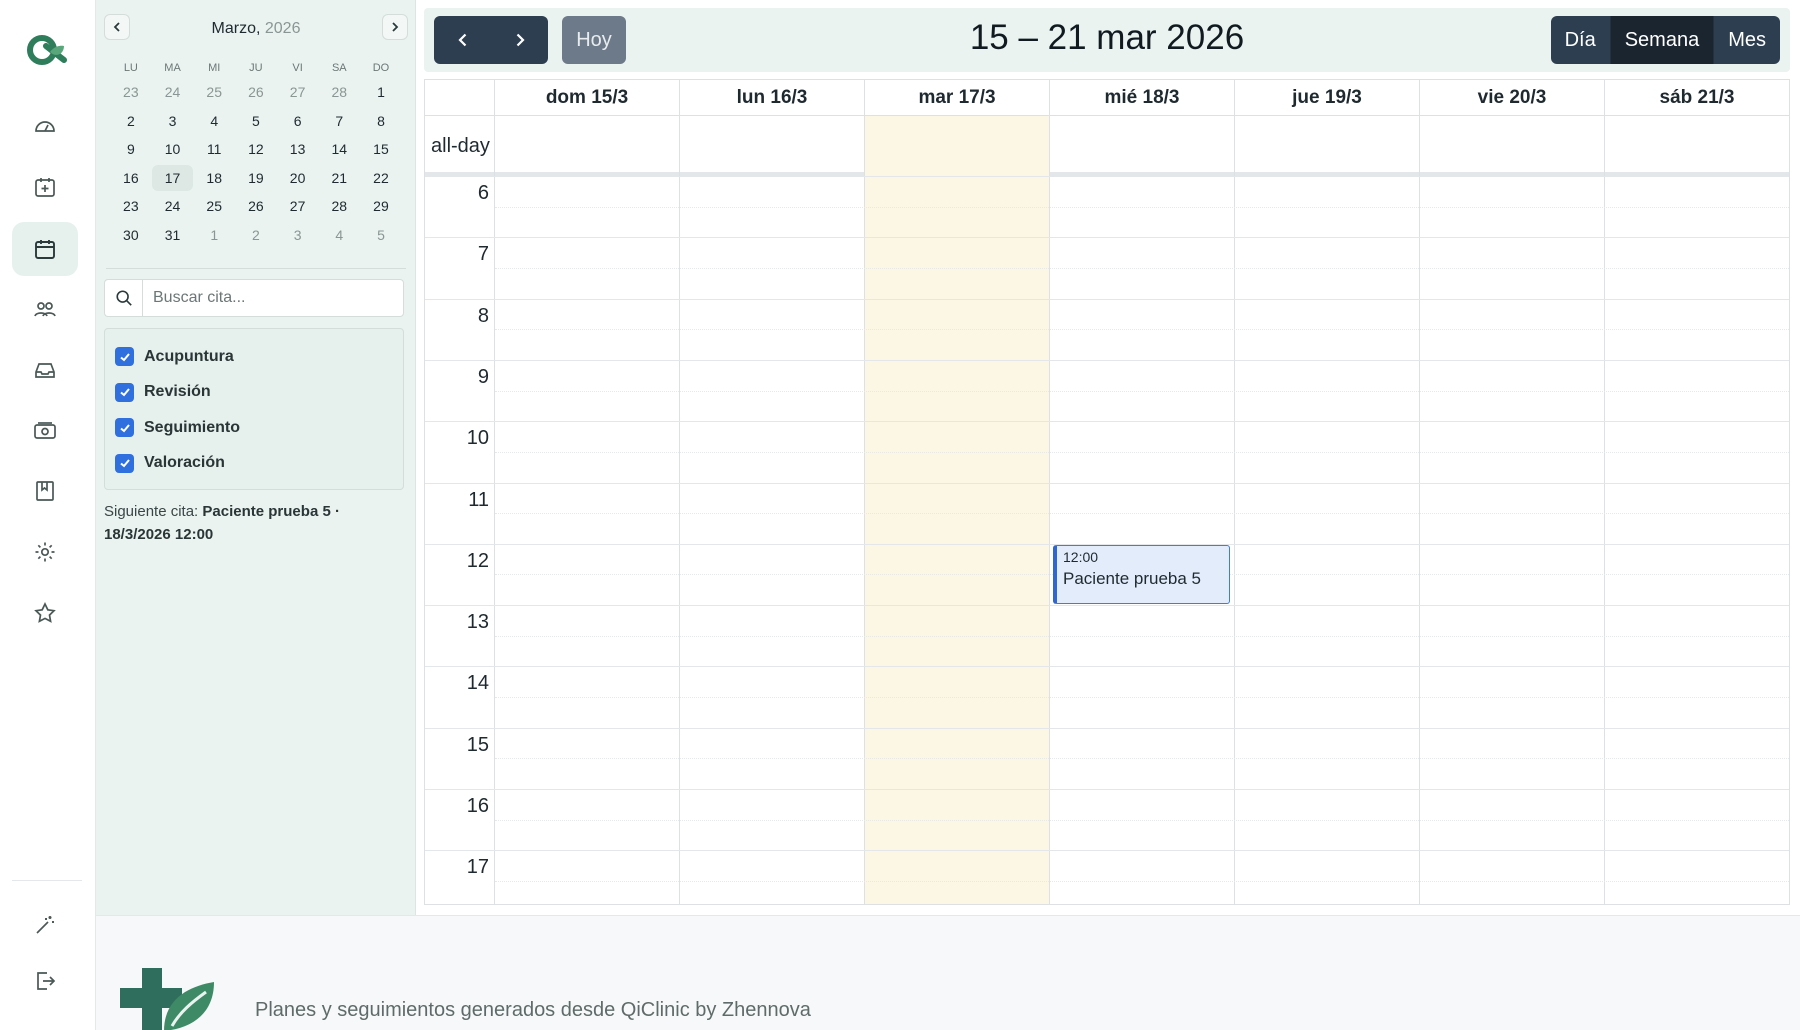 The image size is (1800, 1030). Describe the element at coordinates (214, 178) in the screenshot. I see `mini-day: 18` at that location.